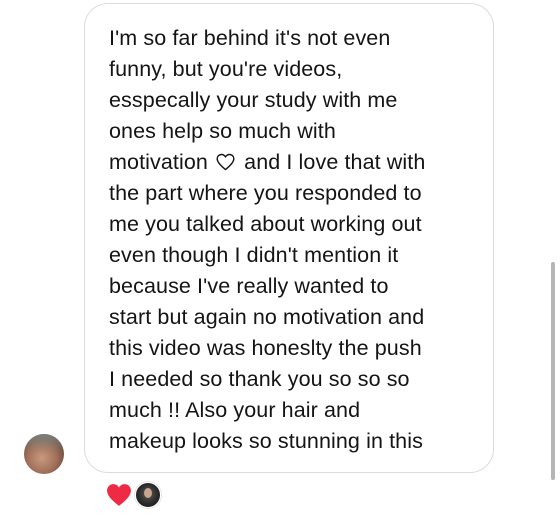 This screenshot has height=514, width=560. I want to click on reactor-avatar, so click(148, 495).